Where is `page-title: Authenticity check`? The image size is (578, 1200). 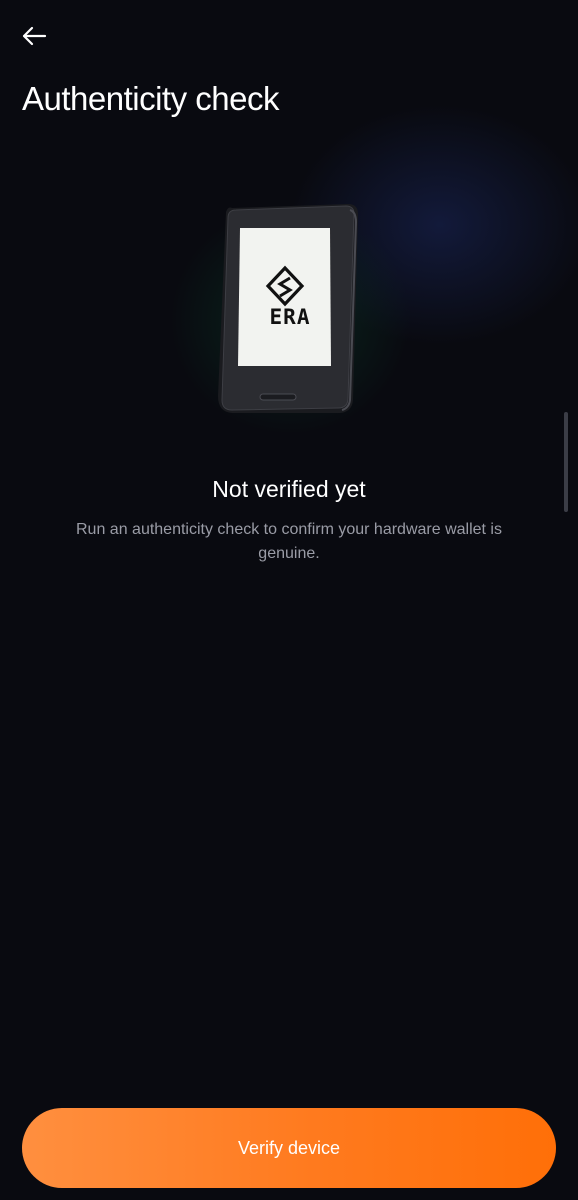 page-title: Authenticity check is located at coordinates (150, 98).